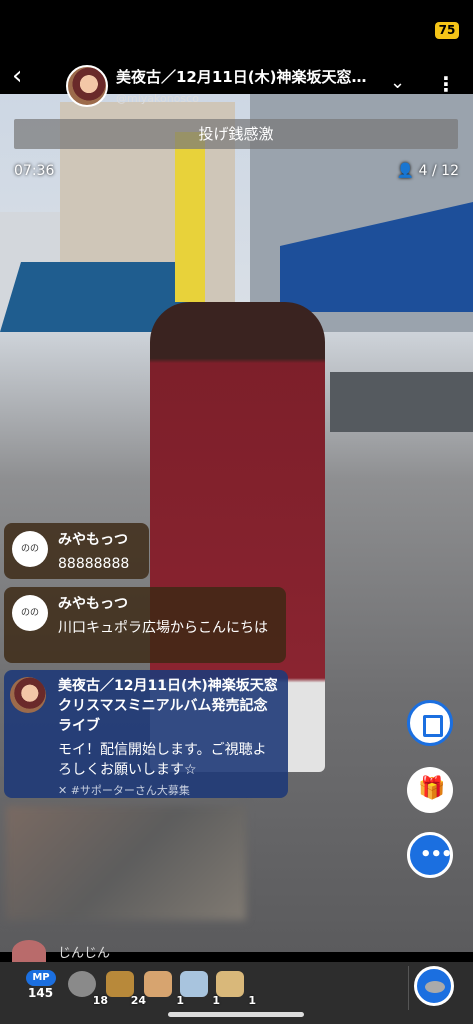 The height and width of the screenshot is (1024, 473). I want to click on gift-button: 🎁, so click(430, 790).